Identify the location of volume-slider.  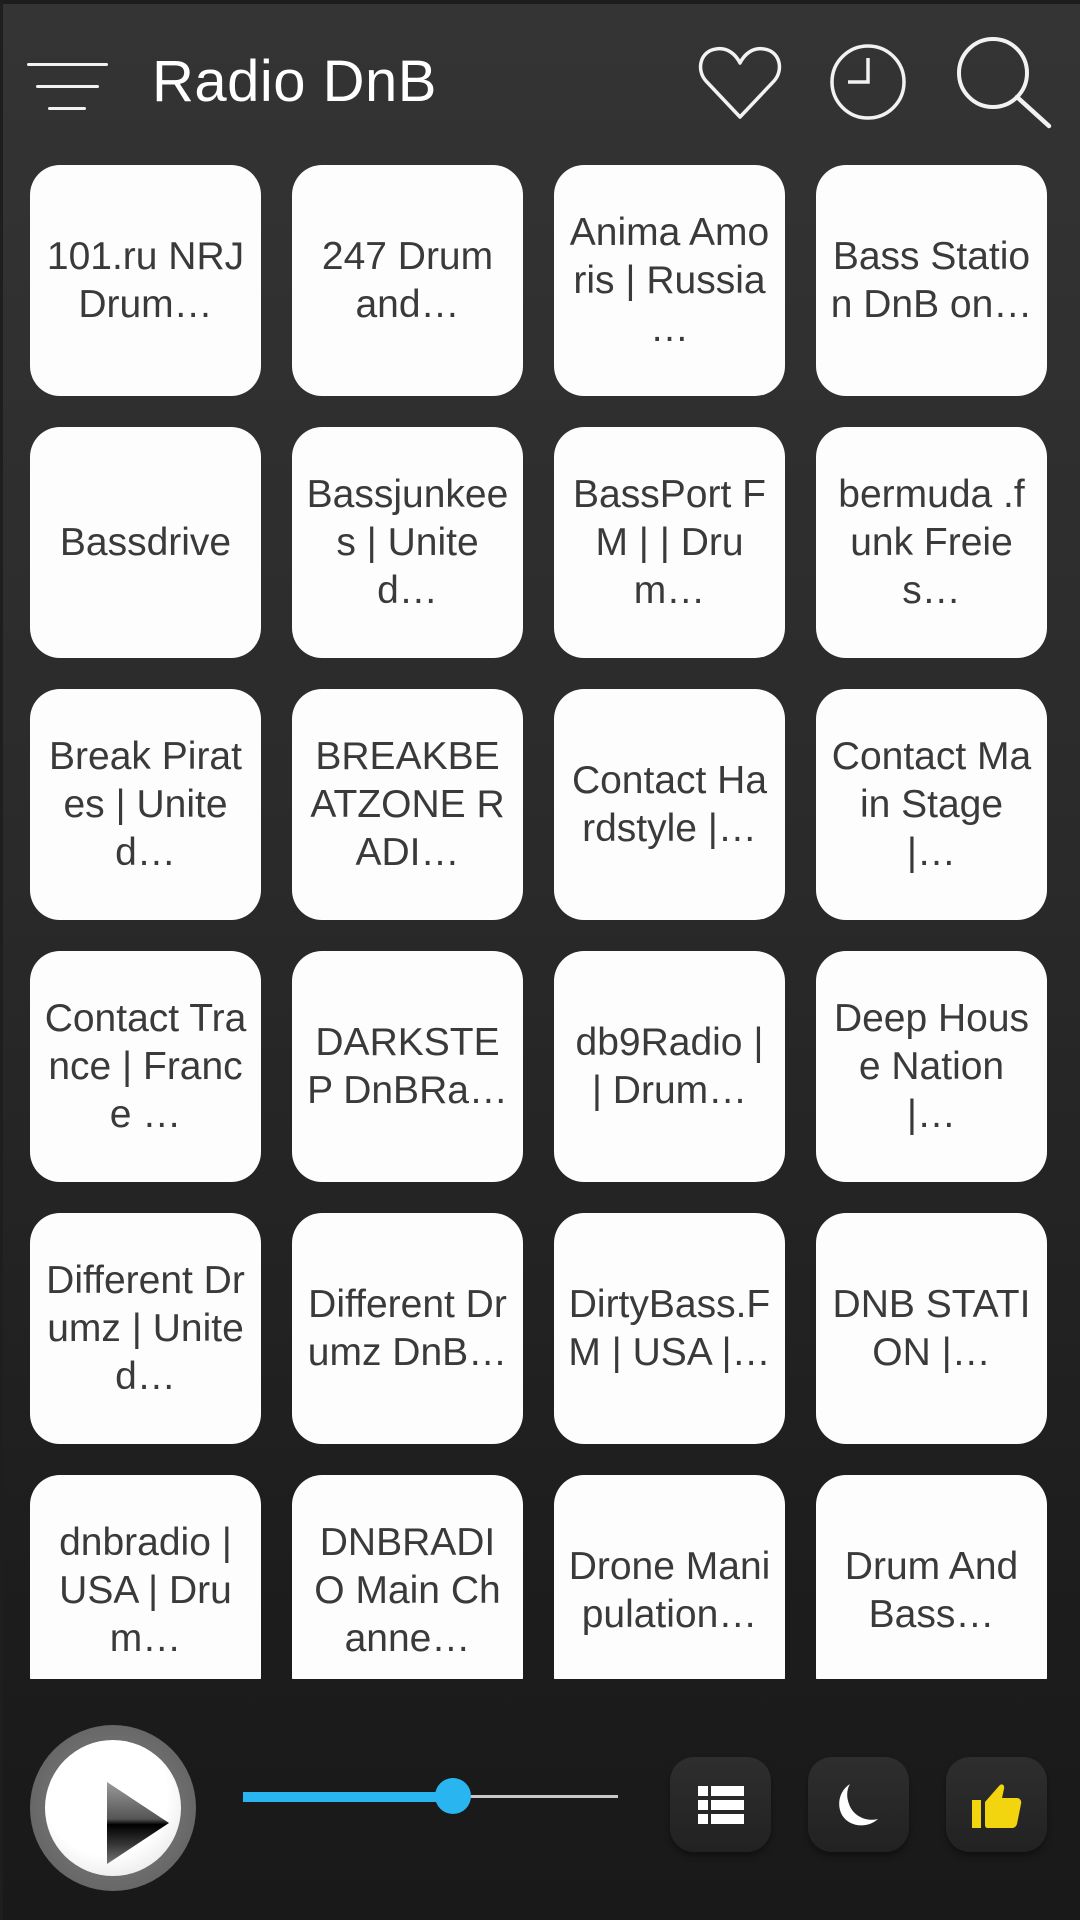
(430, 1797).